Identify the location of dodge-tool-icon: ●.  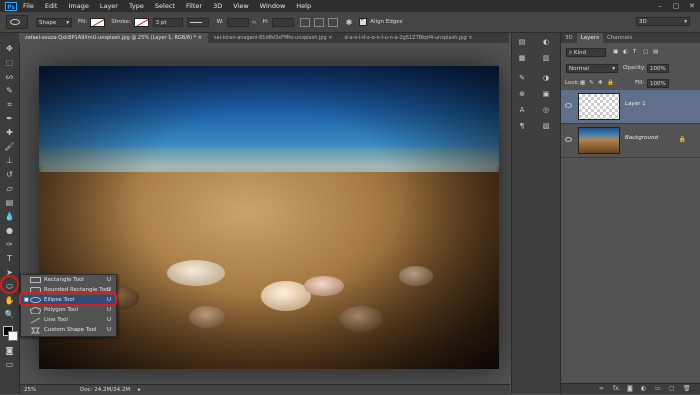
(9, 230).